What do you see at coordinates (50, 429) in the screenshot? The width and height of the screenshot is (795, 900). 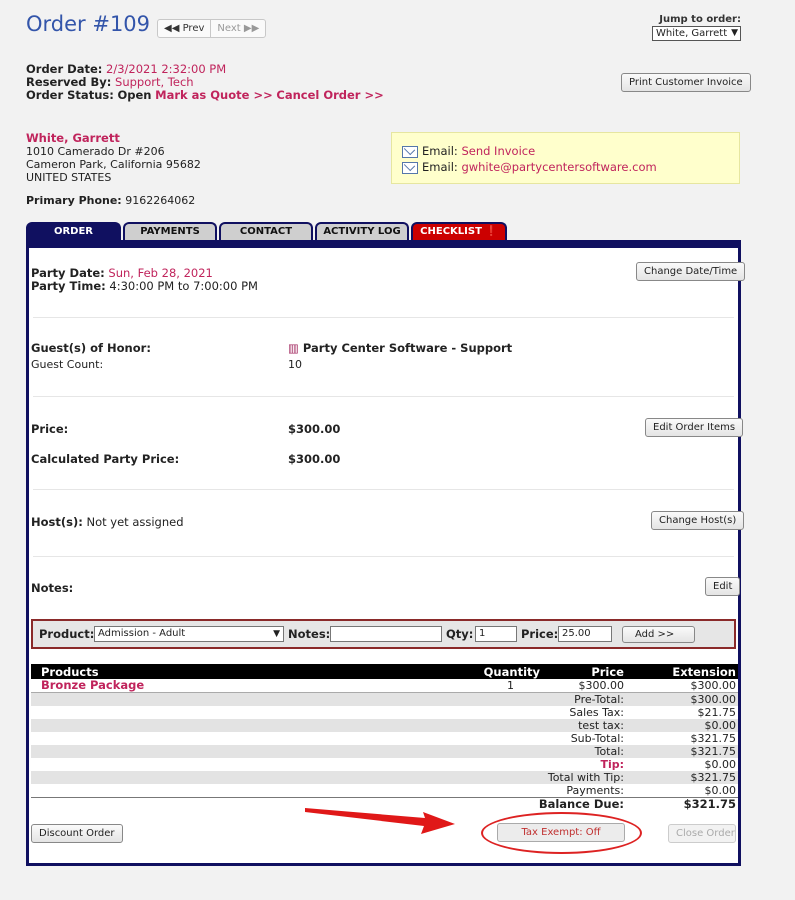 I see `price-label: Price:` at bounding box center [50, 429].